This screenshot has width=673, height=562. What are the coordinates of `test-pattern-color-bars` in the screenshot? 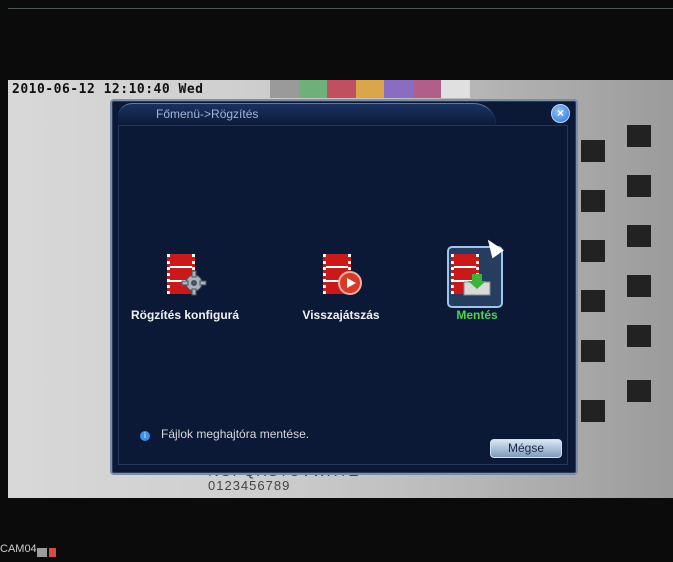 It's located at (370, 89).